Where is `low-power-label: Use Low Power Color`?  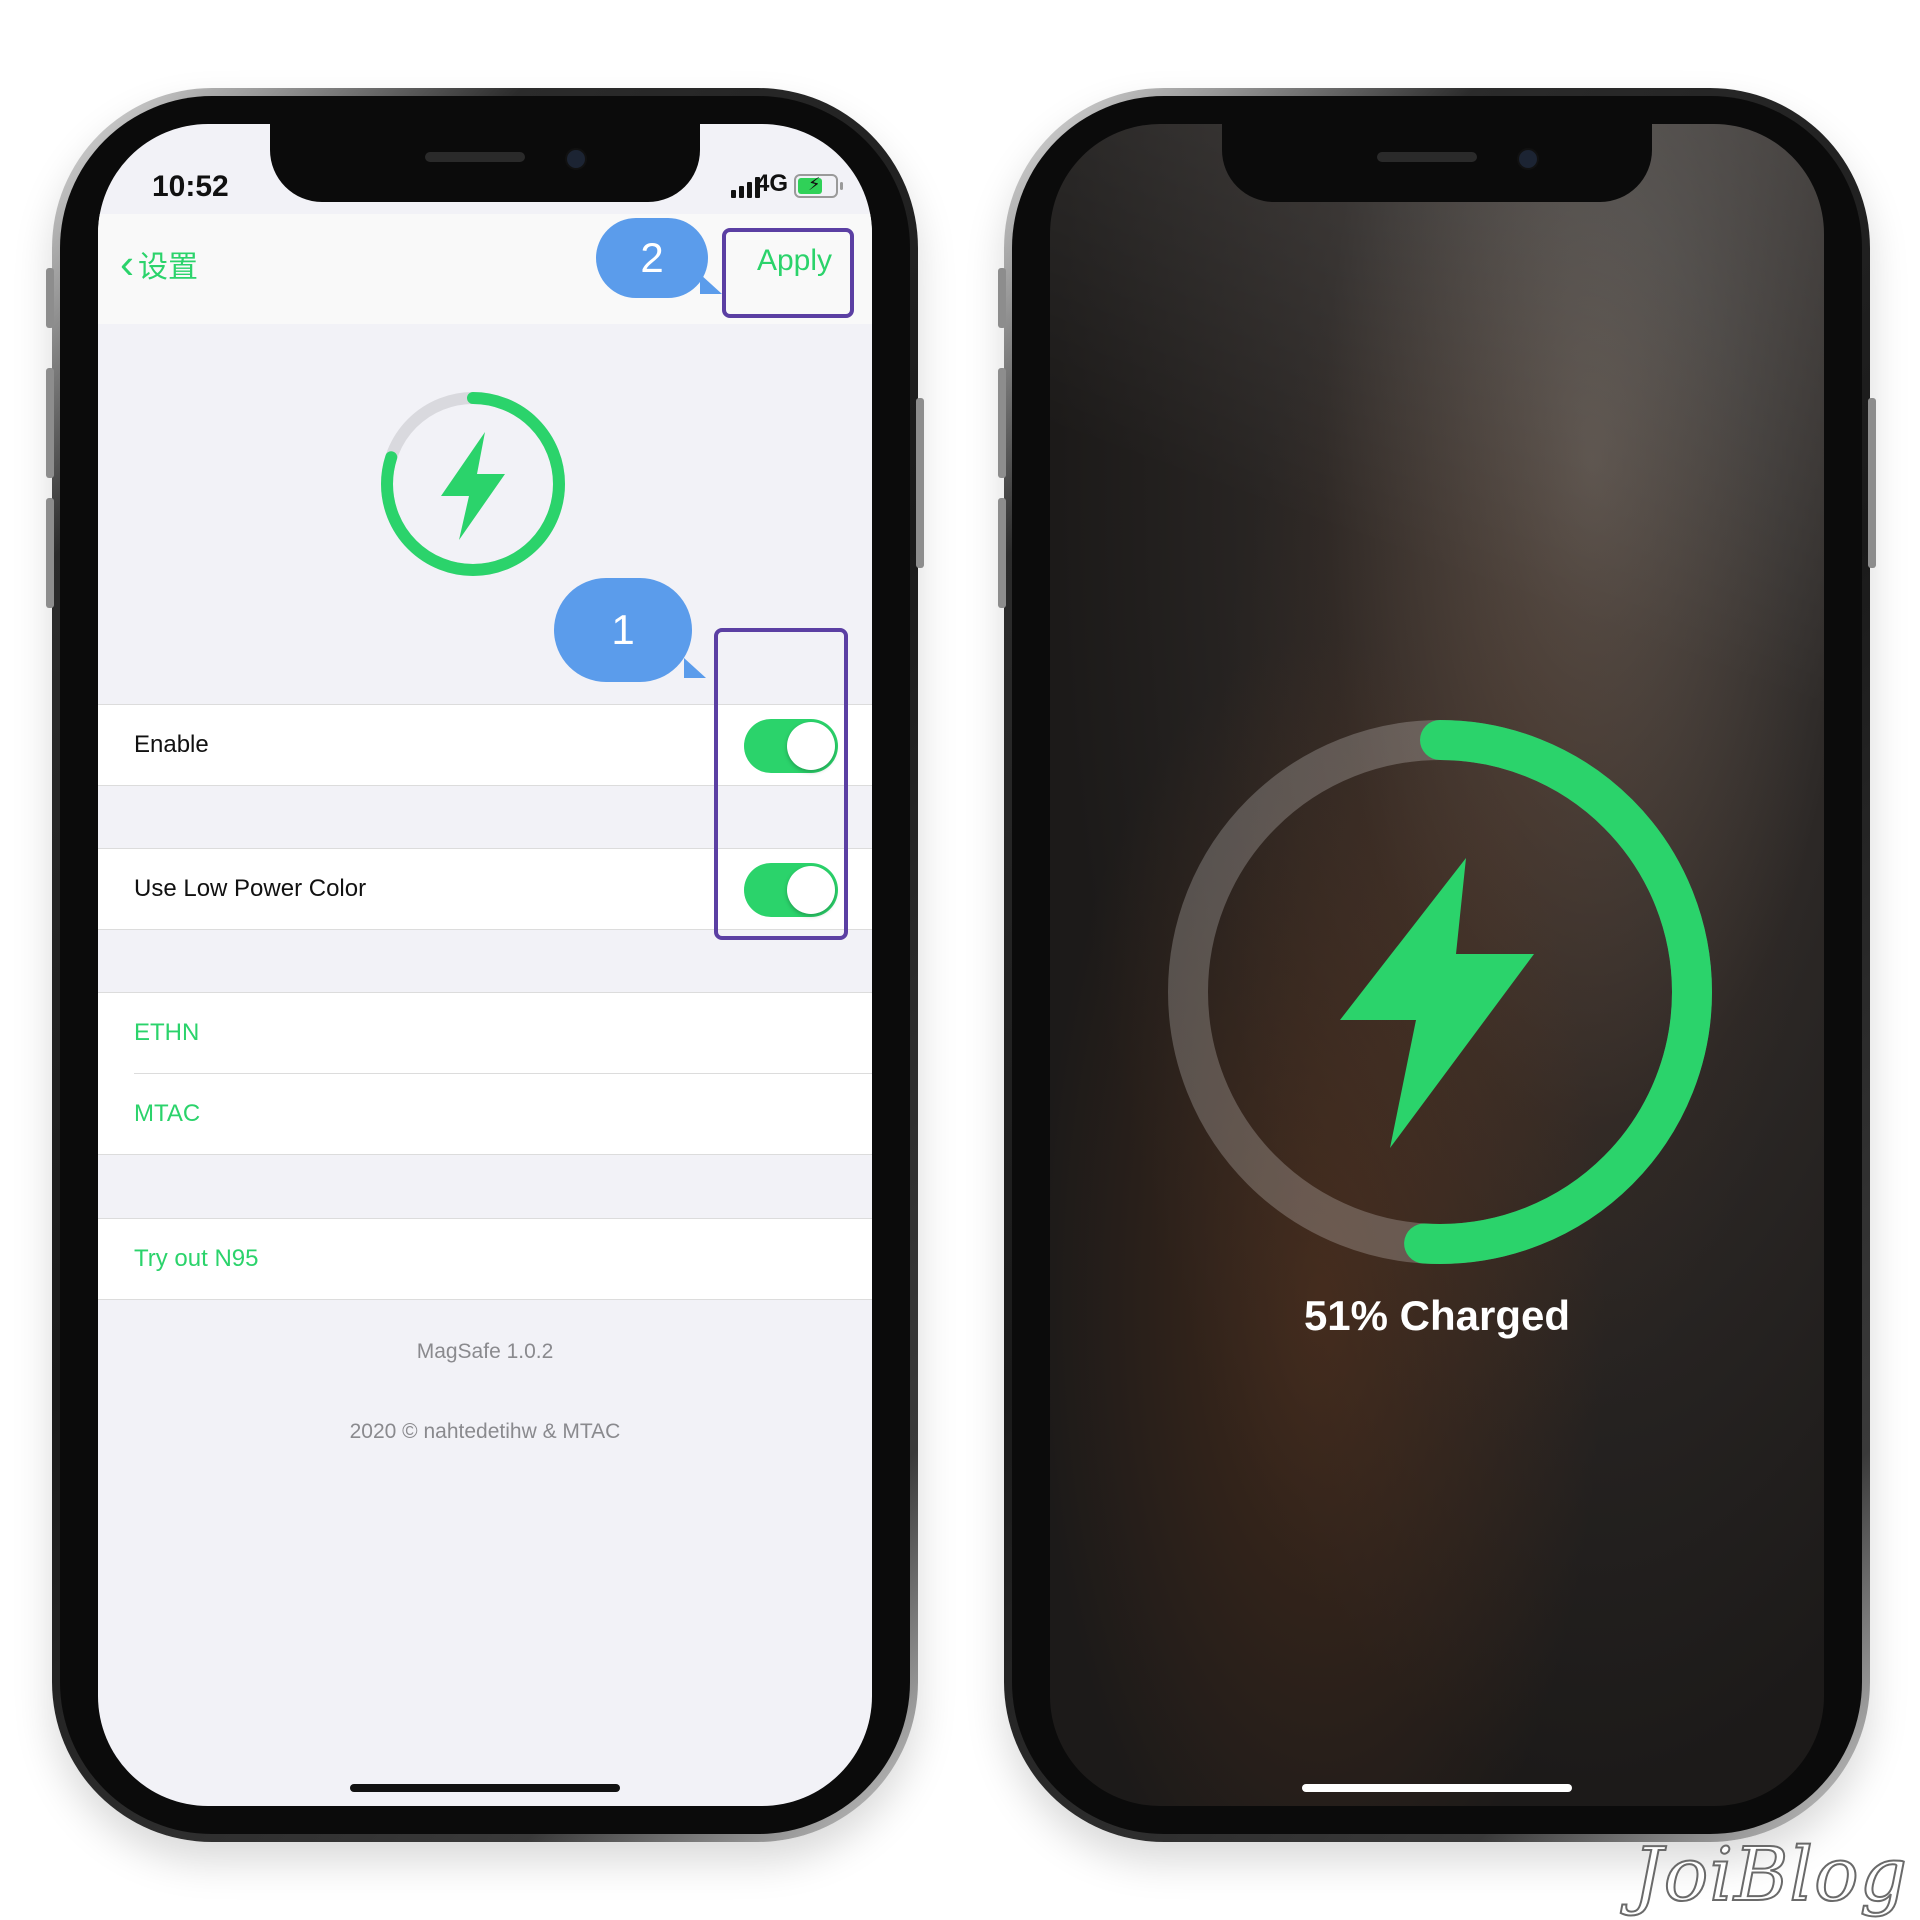 low-power-label: Use Low Power Color is located at coordinates (250, 888).